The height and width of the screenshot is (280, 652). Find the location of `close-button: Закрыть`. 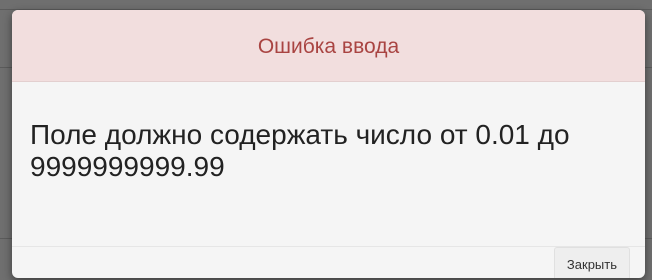

close-button: Закрыть is located at coordinates (591, 262).